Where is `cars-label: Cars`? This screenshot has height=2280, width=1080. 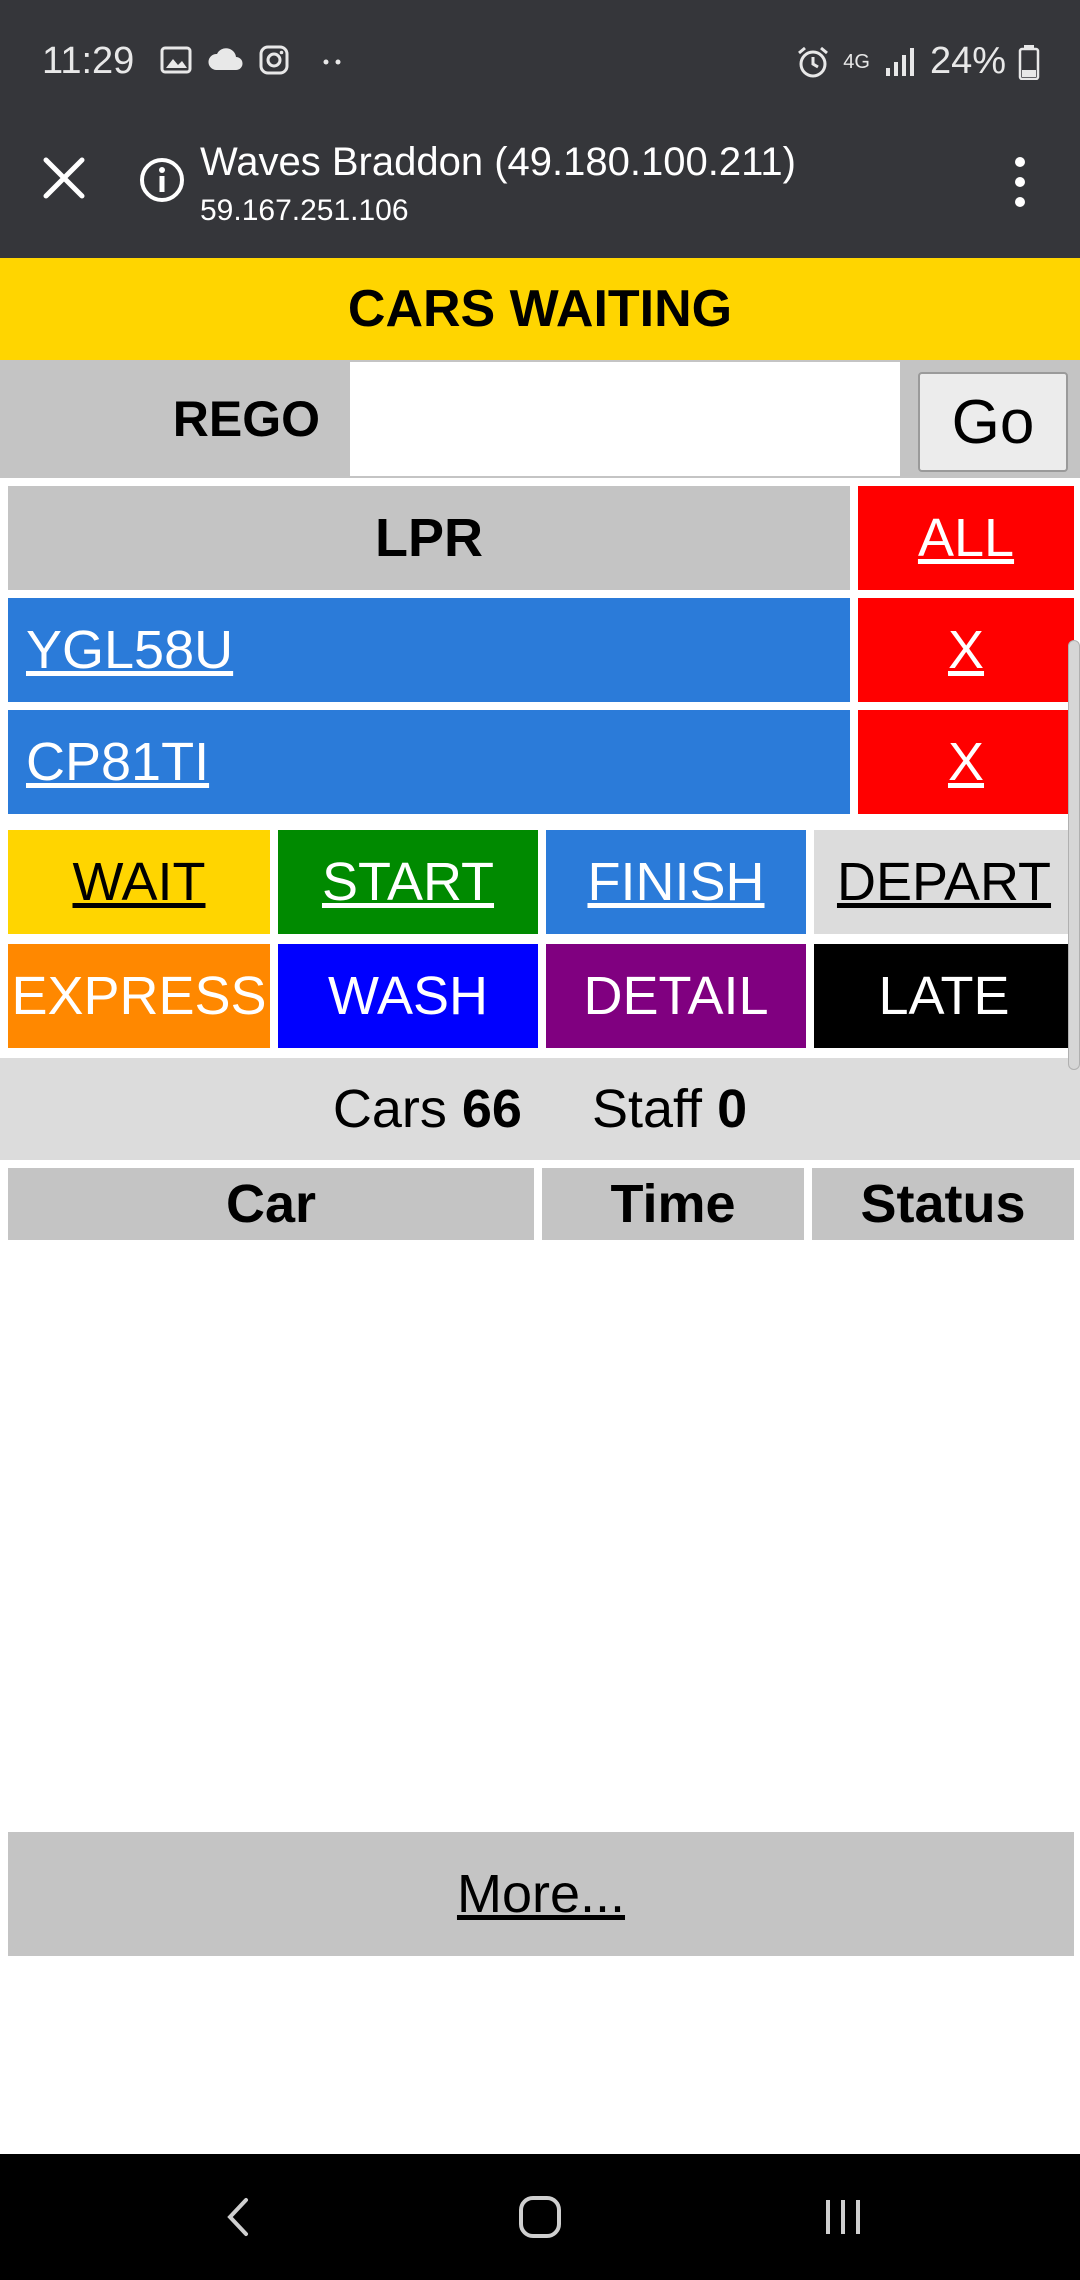
cars-label: Cars is located at coordinates (389, 1109).